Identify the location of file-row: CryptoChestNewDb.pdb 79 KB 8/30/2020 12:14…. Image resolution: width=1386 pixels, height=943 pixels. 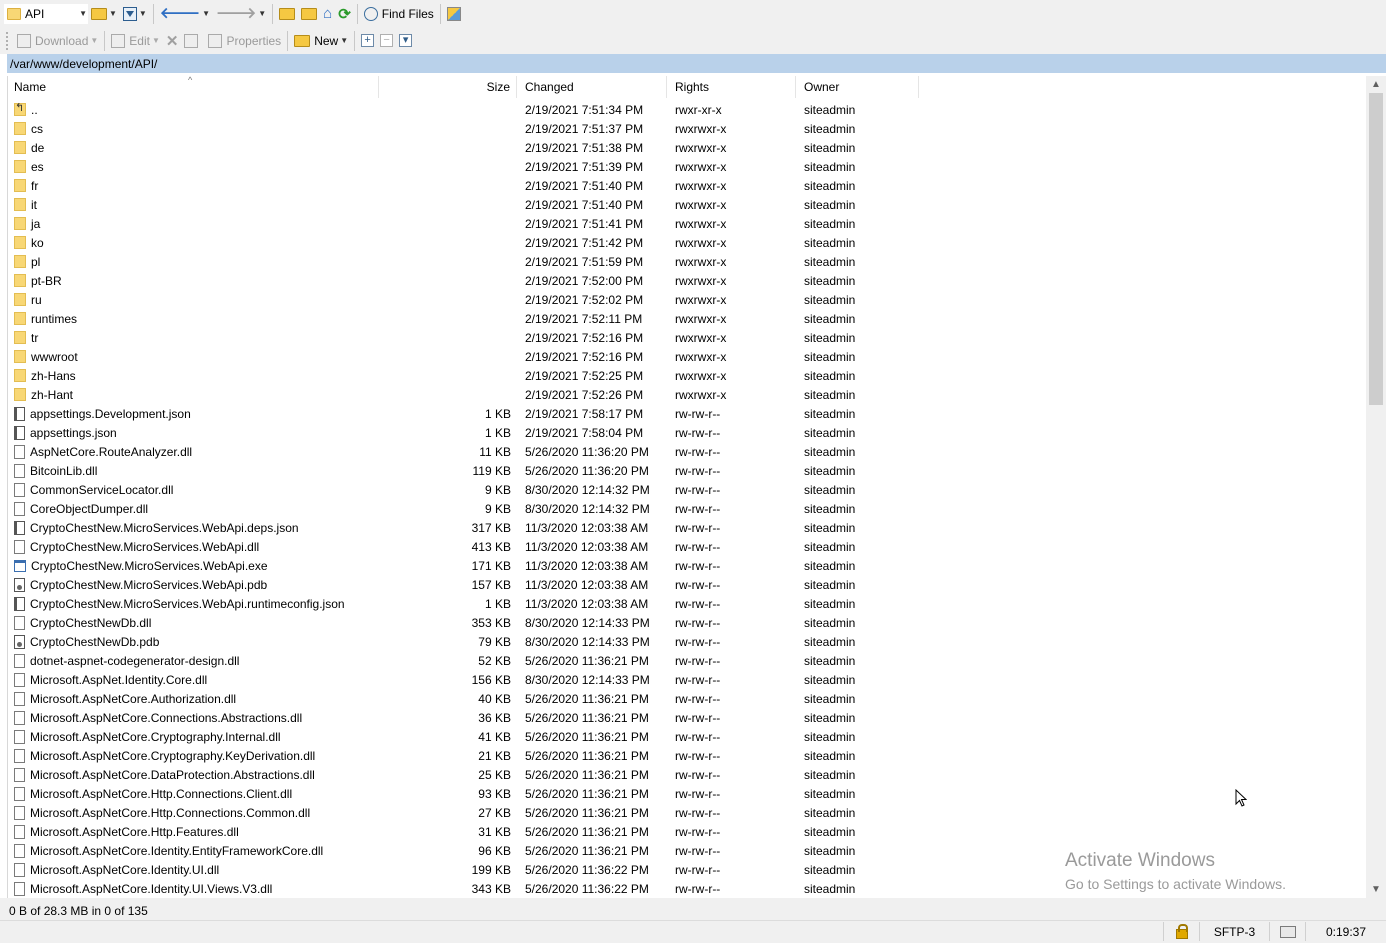
(687, 641).